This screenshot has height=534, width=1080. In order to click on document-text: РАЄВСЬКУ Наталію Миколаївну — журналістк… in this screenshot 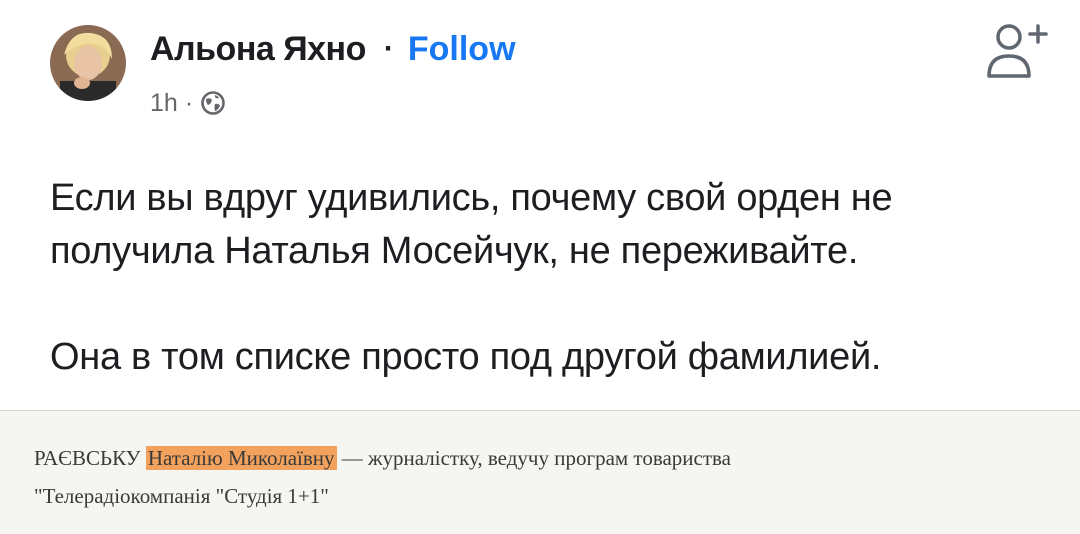, I will do `click(549, 477)`.